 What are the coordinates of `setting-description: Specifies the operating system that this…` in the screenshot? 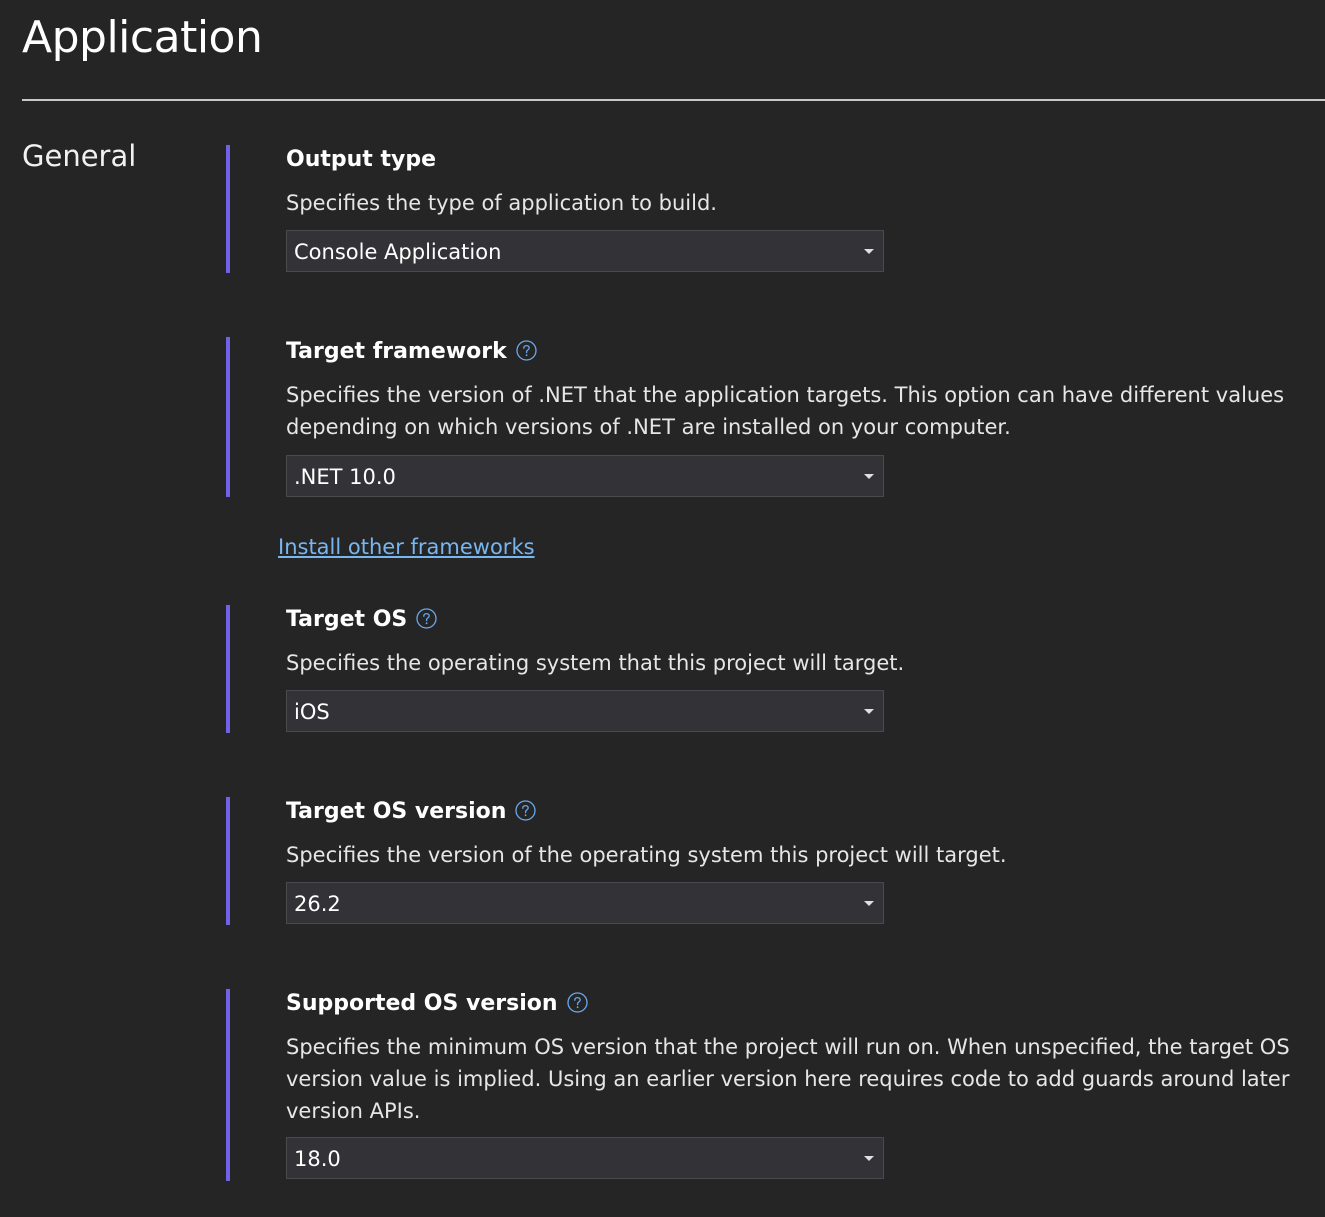 It's located at (595, 663).